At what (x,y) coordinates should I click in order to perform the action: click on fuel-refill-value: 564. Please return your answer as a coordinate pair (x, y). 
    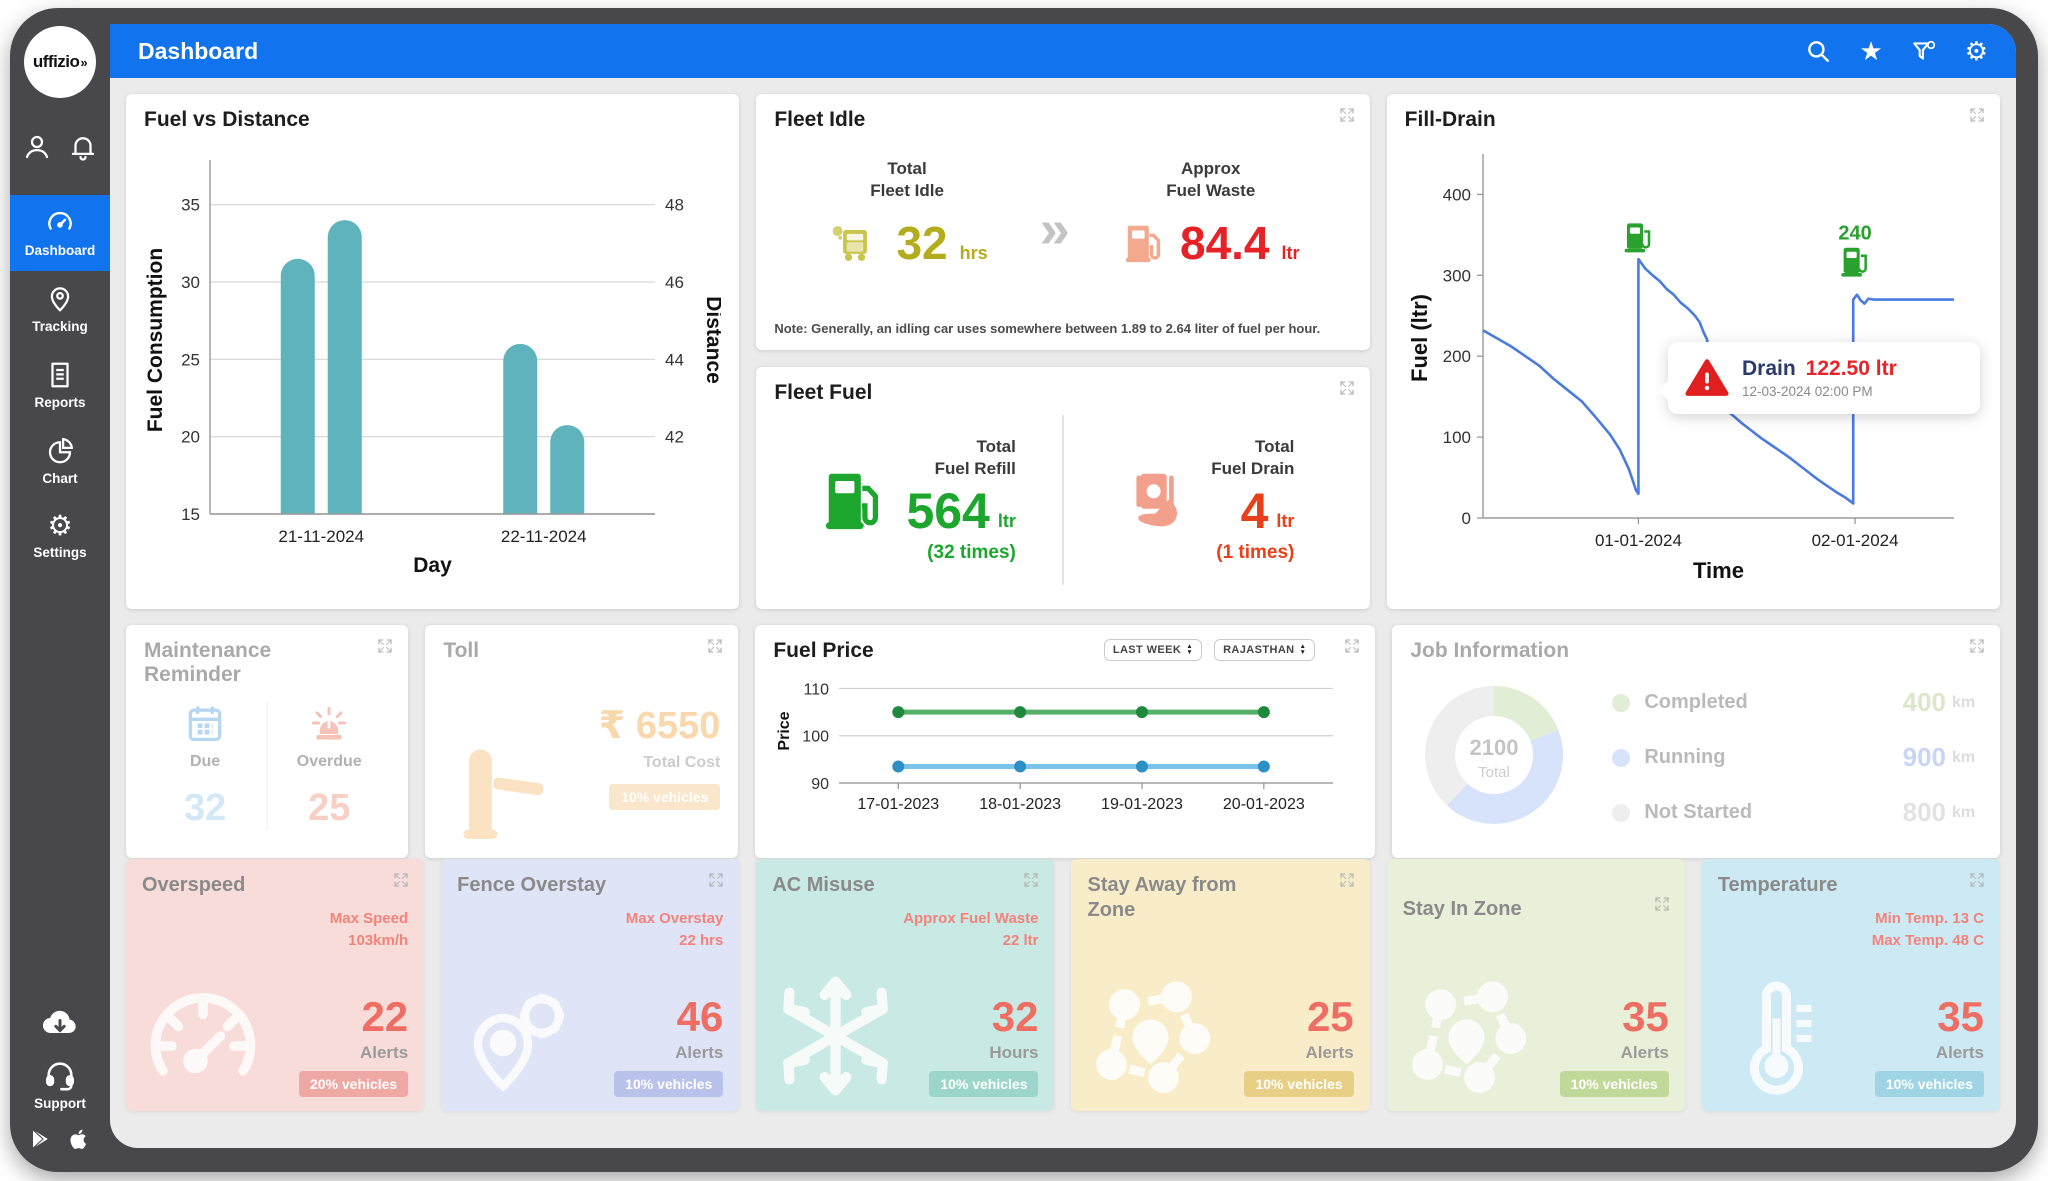
    Looking at the image, I should click on (948, 511).